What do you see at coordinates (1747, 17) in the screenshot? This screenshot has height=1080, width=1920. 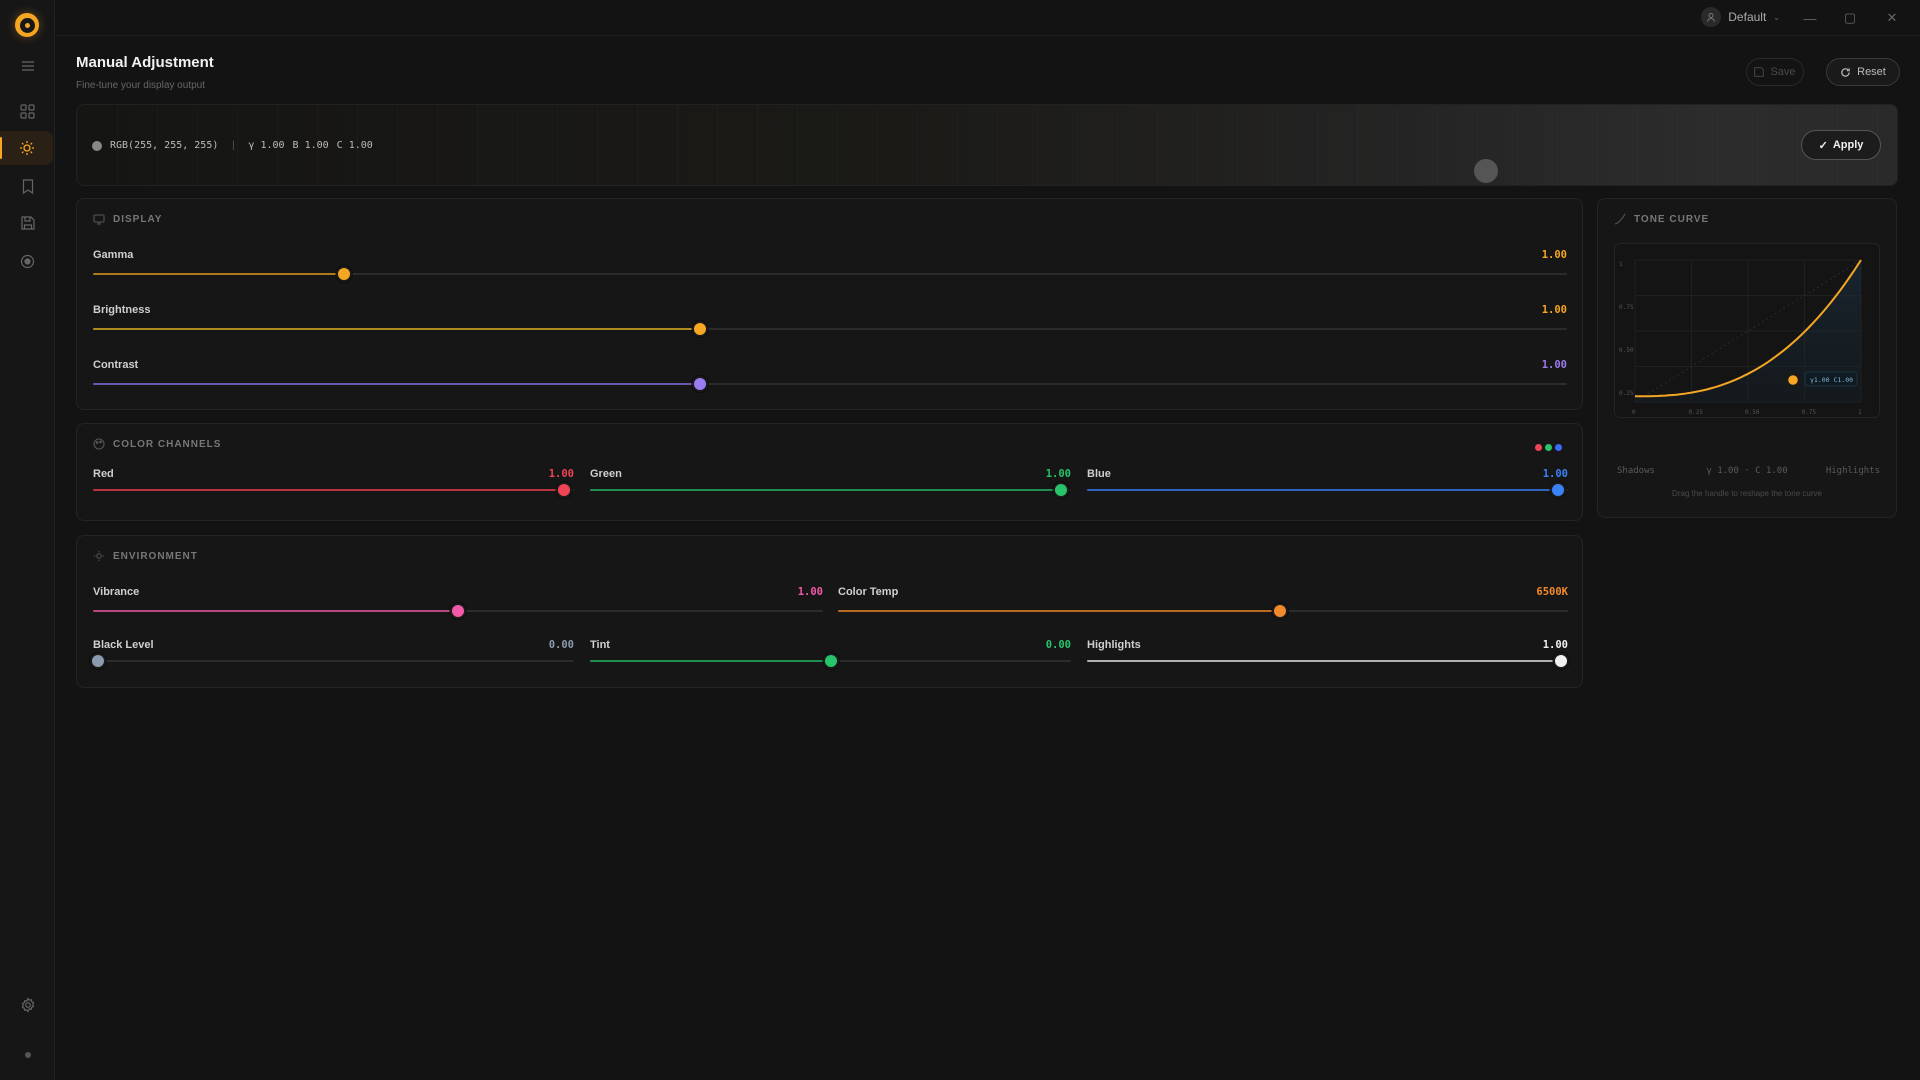 I see `profile-name: Default` at bounding box center [1747, 17].